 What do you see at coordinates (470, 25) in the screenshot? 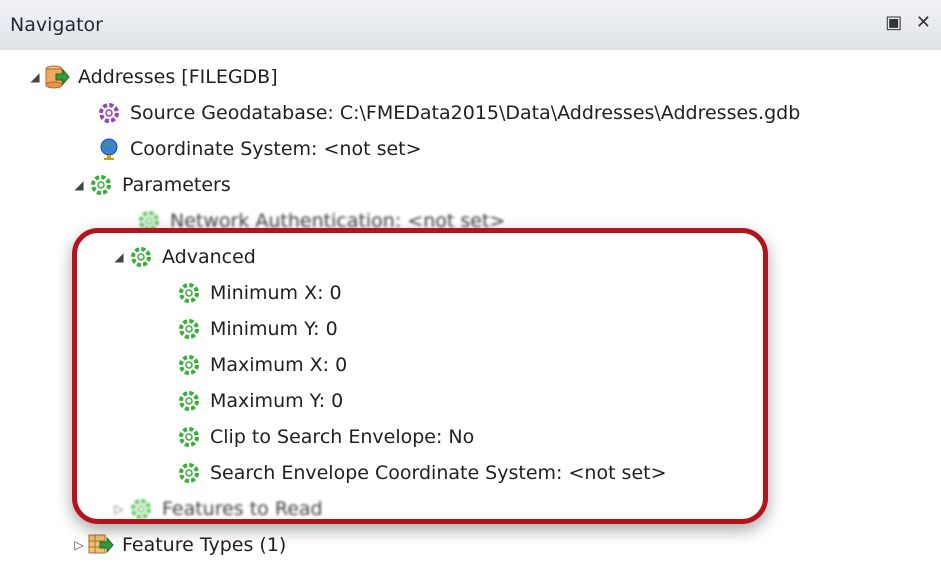
I see `navigator-header: Navigator ▣ ✕` at bounding box center [470, 25].